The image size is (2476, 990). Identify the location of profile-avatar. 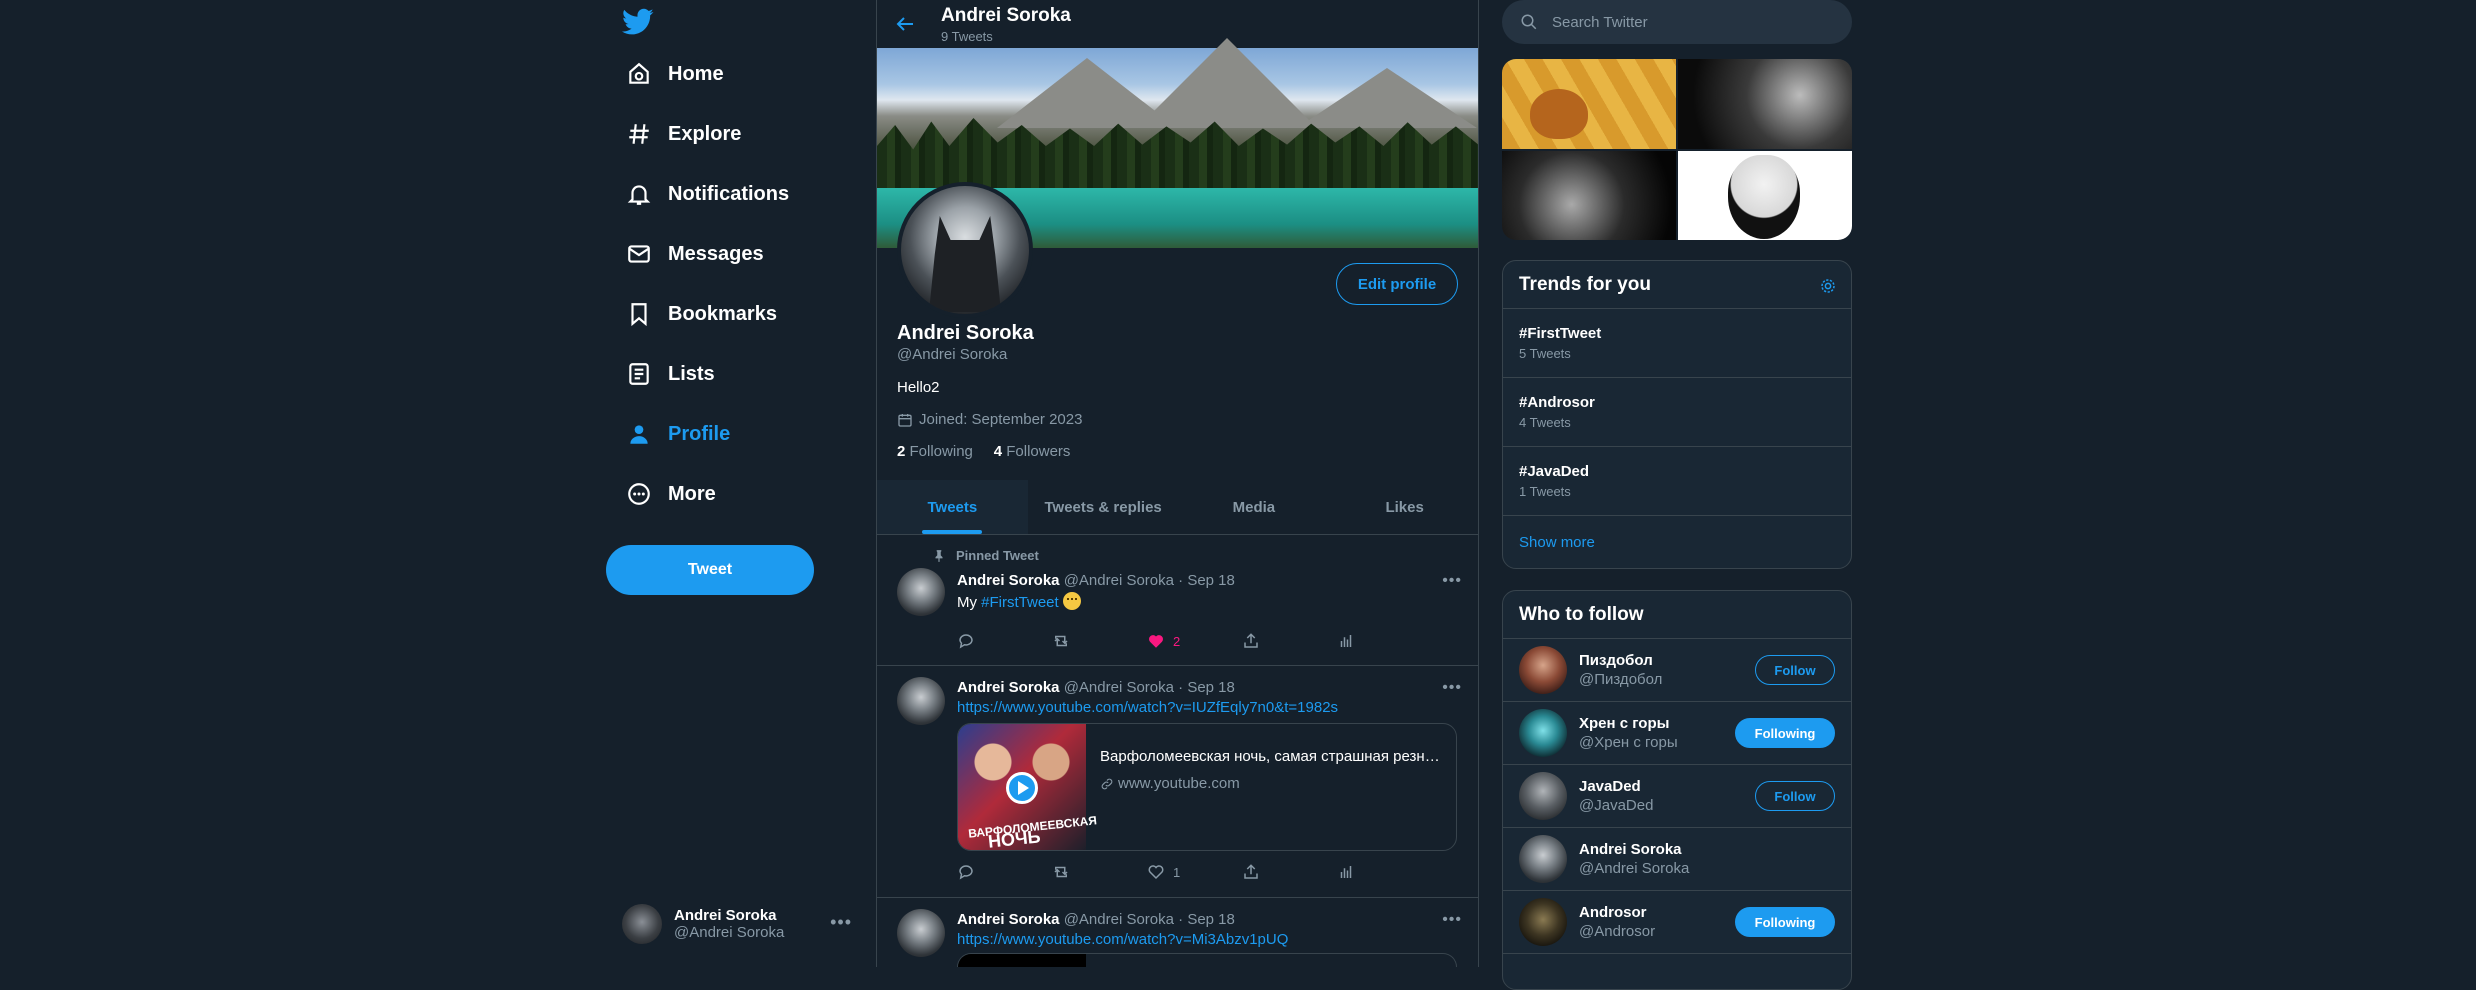
(965, 250).